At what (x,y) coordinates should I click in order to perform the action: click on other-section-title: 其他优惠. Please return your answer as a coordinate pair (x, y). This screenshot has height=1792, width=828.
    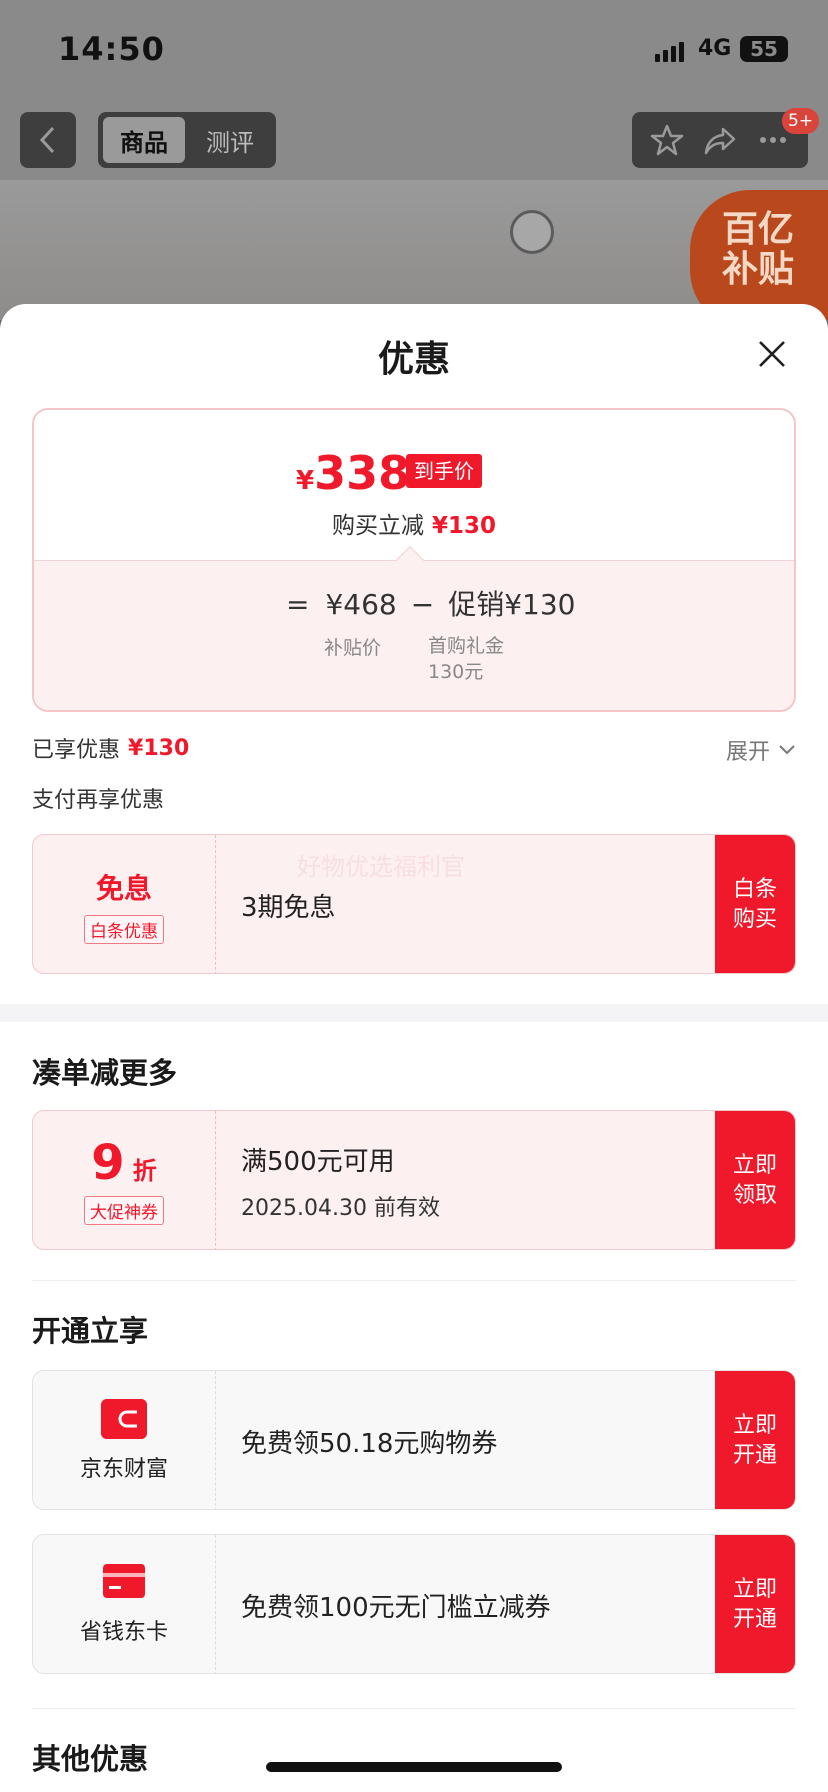
    Looking at the image, I should click on (90, 1759).